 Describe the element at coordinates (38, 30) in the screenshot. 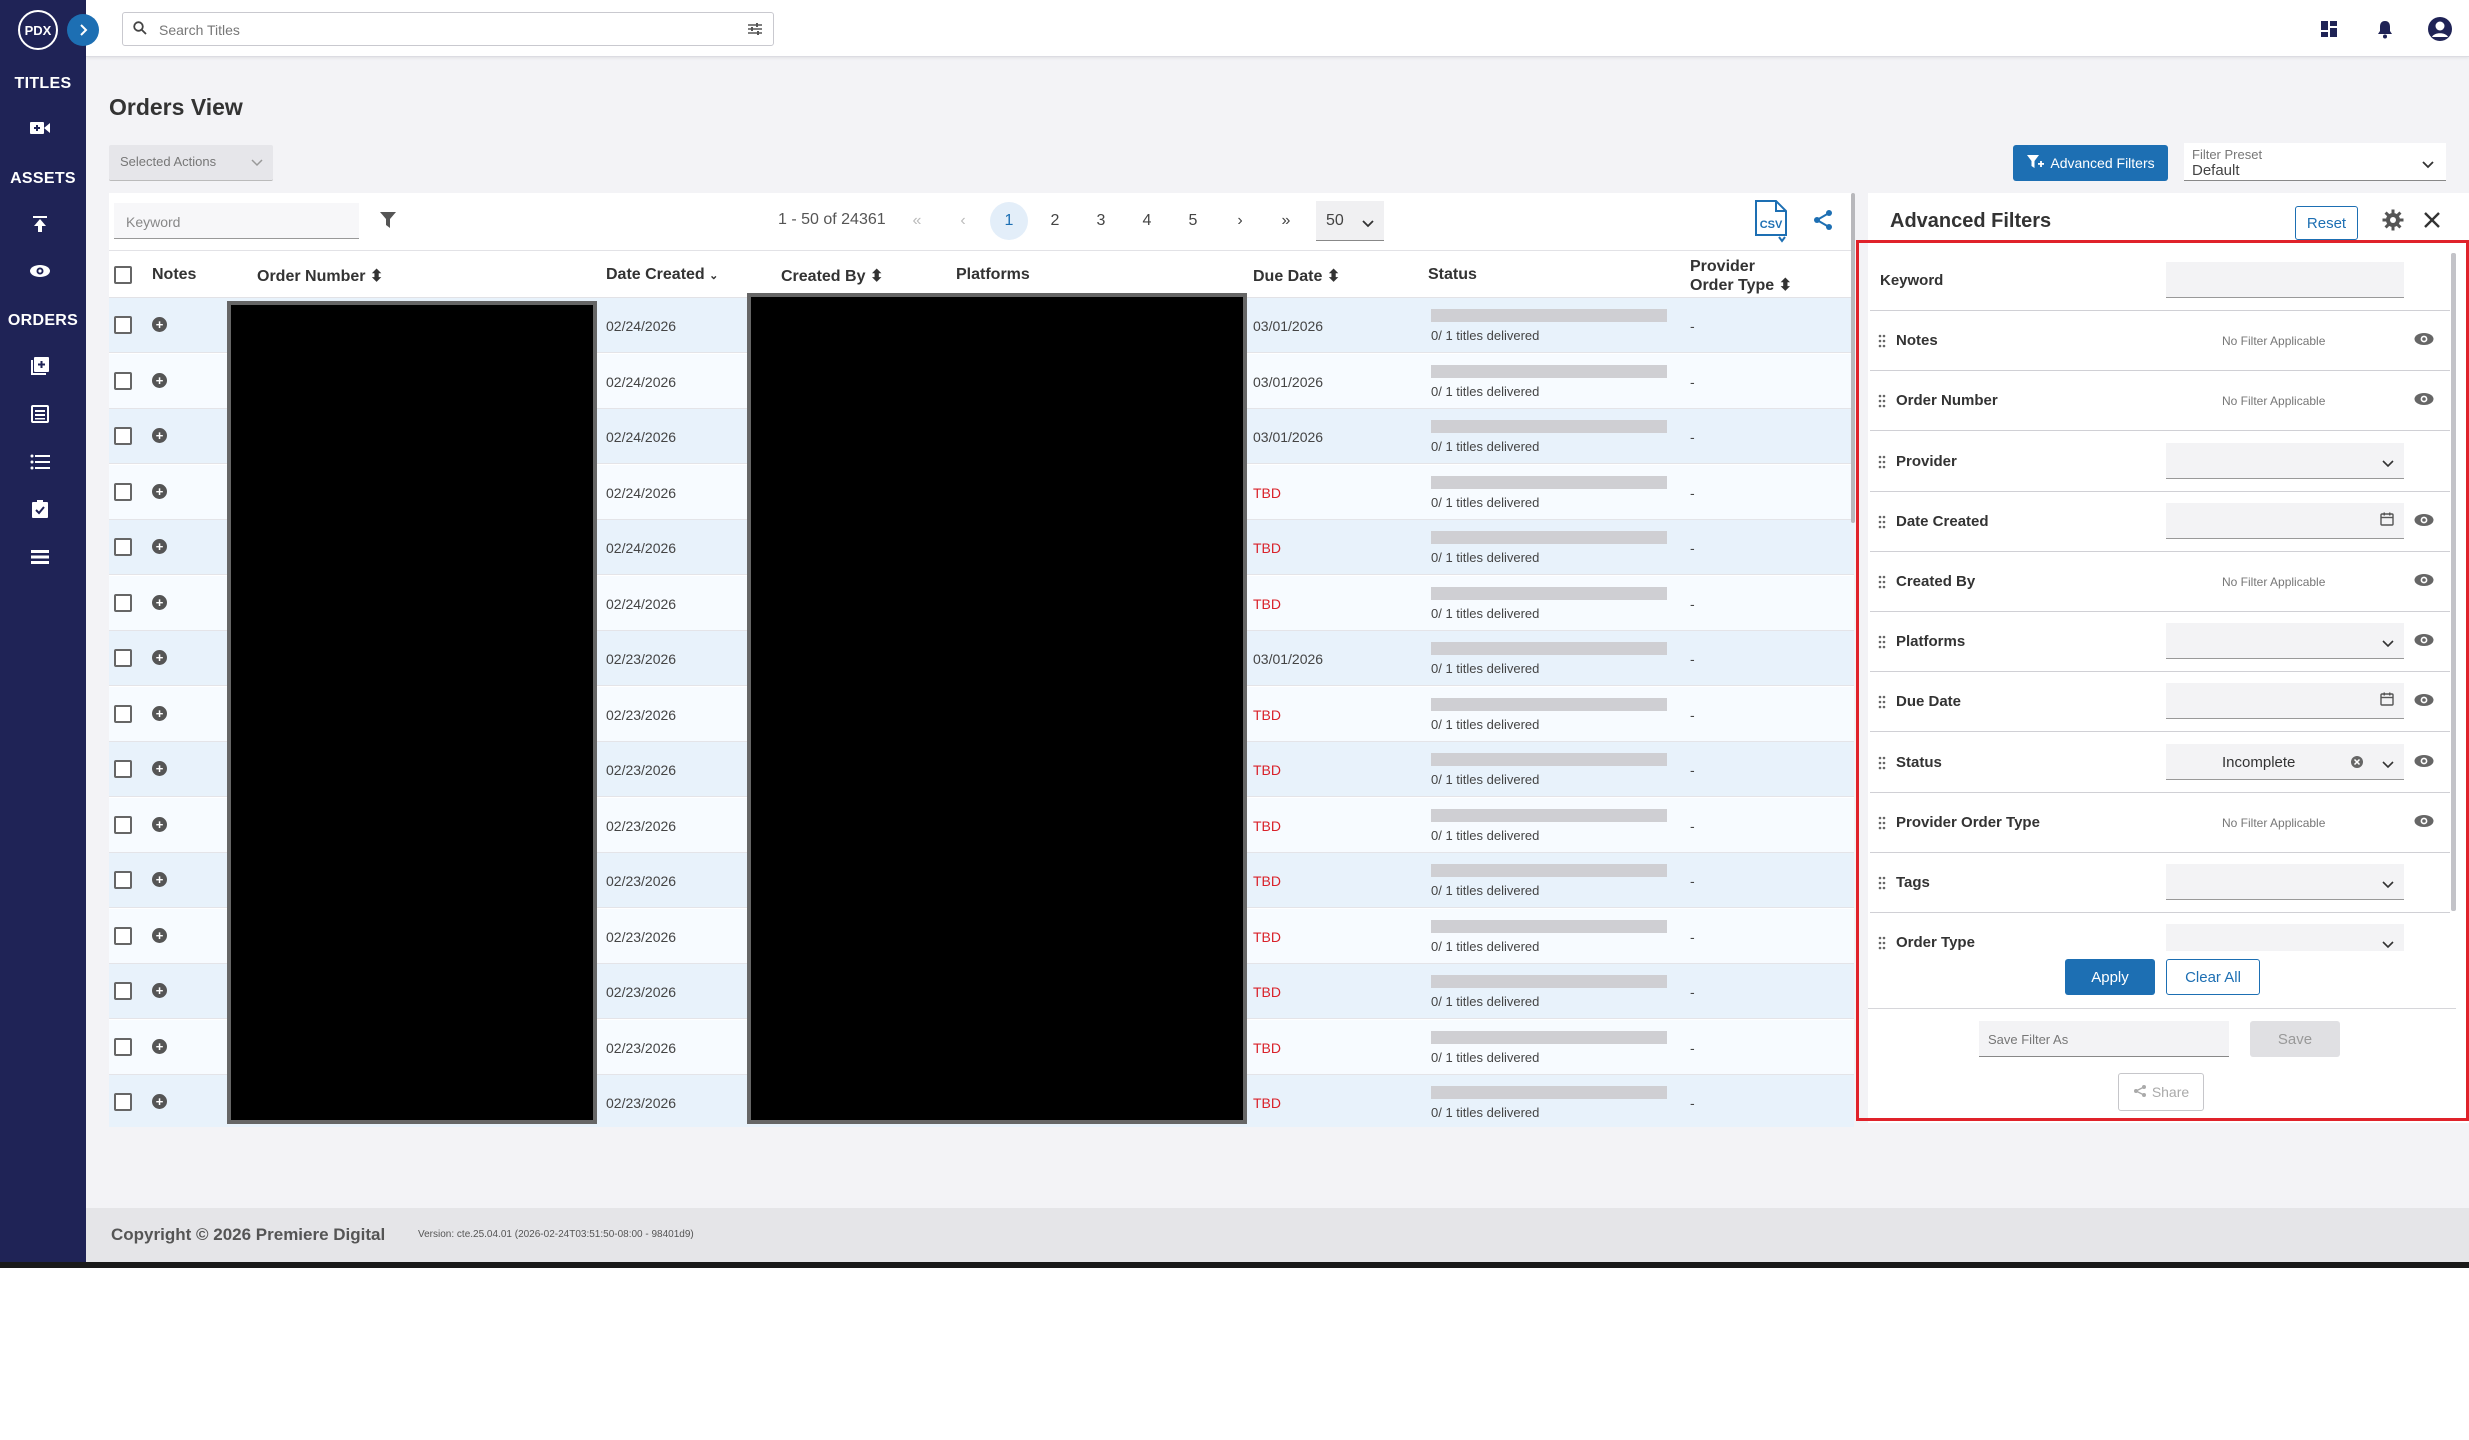

I see `pdx-logo: PDX` at that location.